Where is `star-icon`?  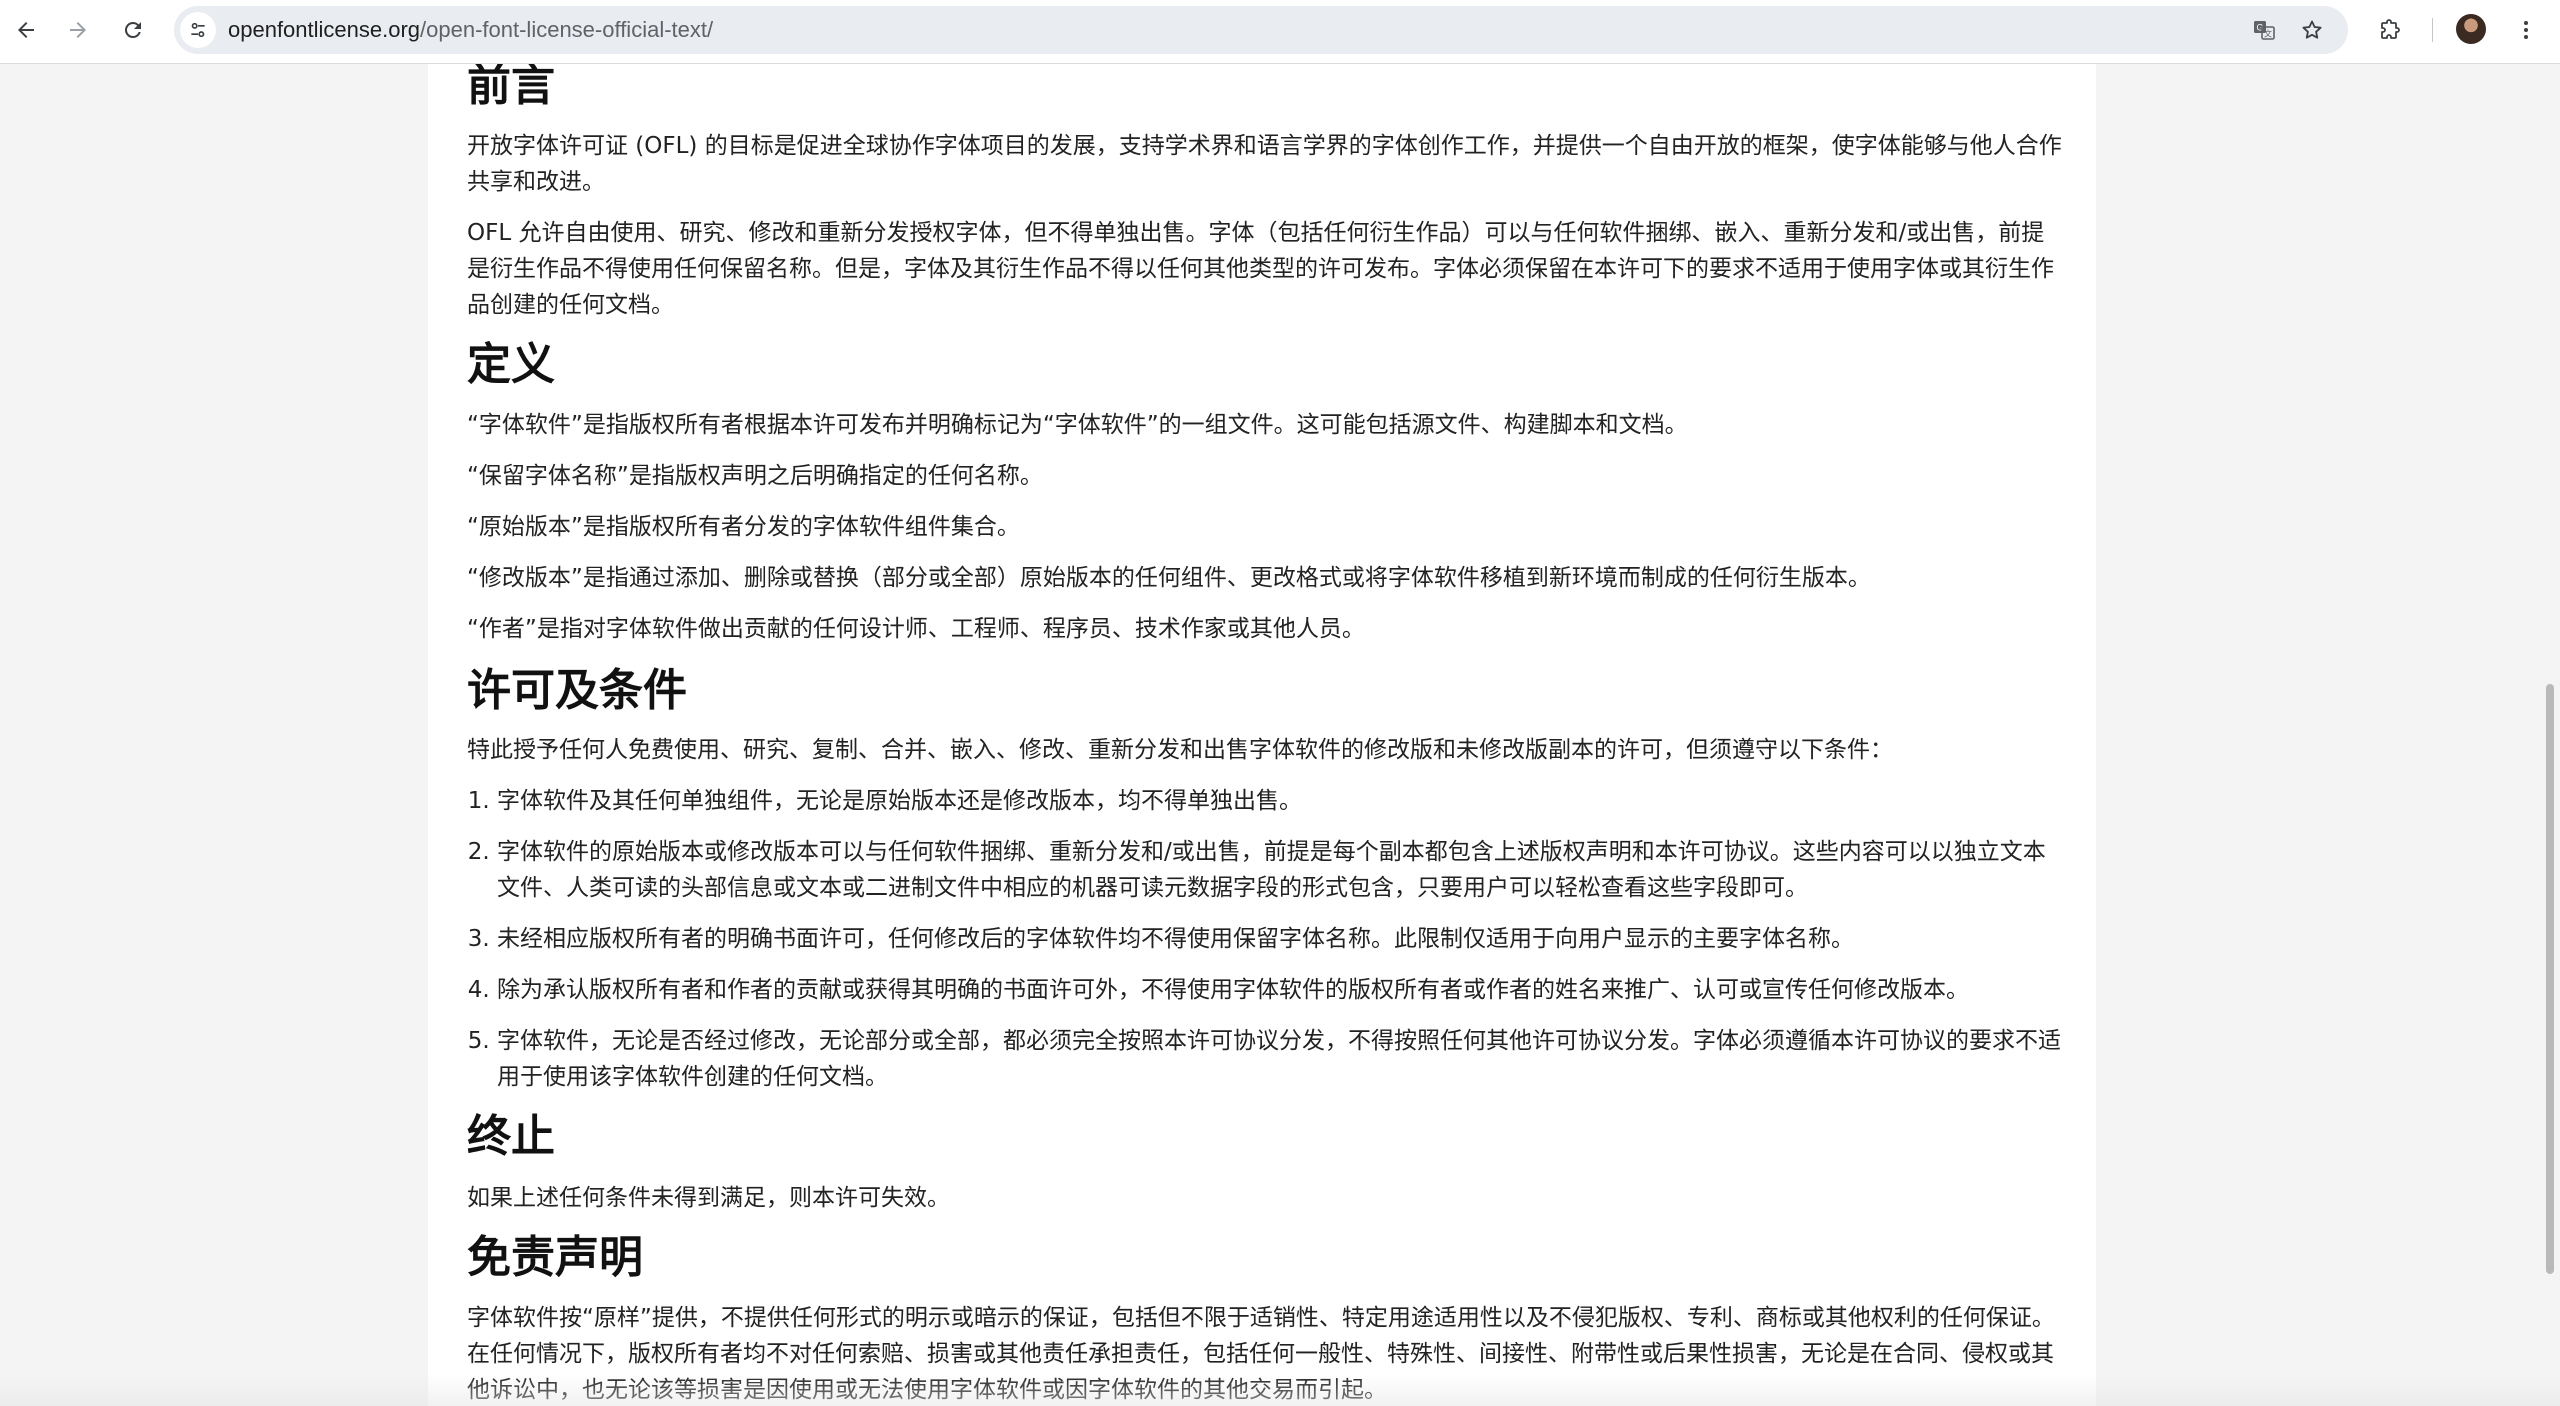
star-icon is located at coordinates (2312, 29).